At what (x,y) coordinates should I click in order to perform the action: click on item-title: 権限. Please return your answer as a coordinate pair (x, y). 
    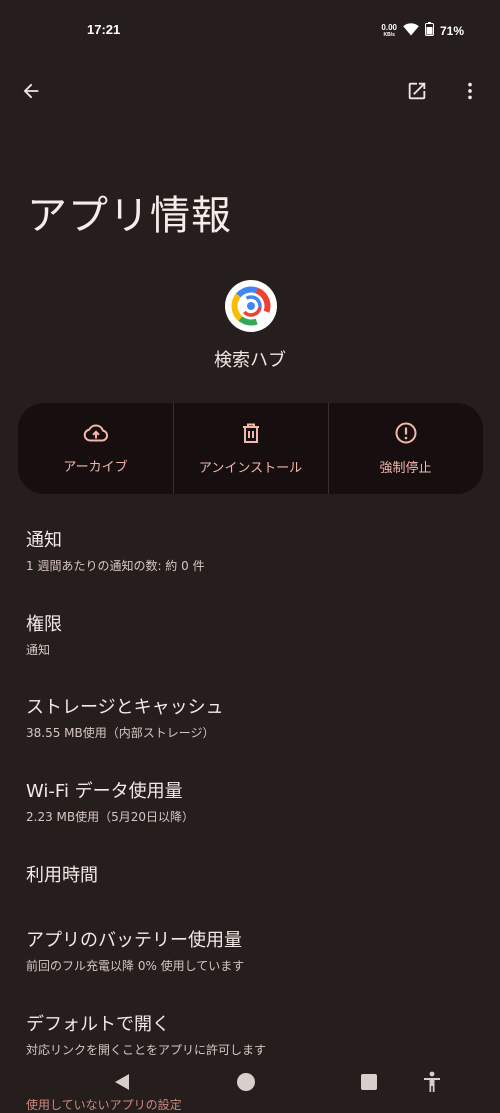
    Looking at the image, I should click on (44, 624).